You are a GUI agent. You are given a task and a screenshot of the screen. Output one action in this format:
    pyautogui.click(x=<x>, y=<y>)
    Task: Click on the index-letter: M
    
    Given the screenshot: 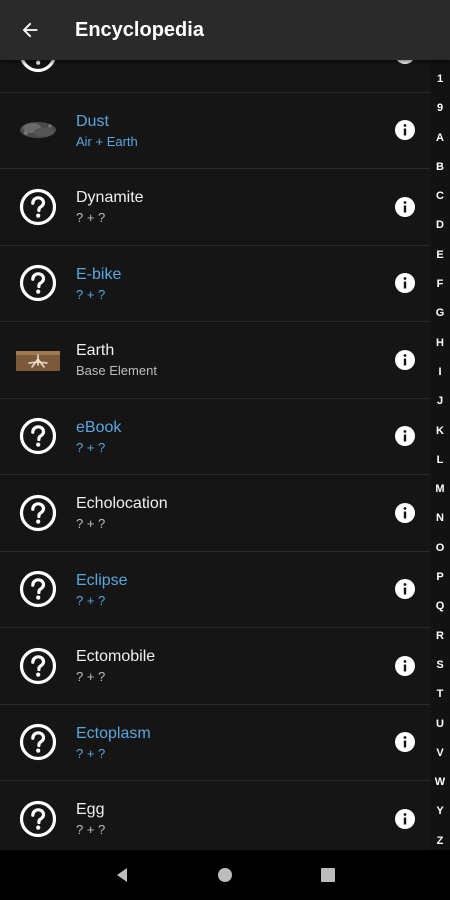 What is the action you would take?
    pyautogui.click(x=440, y=489)
    